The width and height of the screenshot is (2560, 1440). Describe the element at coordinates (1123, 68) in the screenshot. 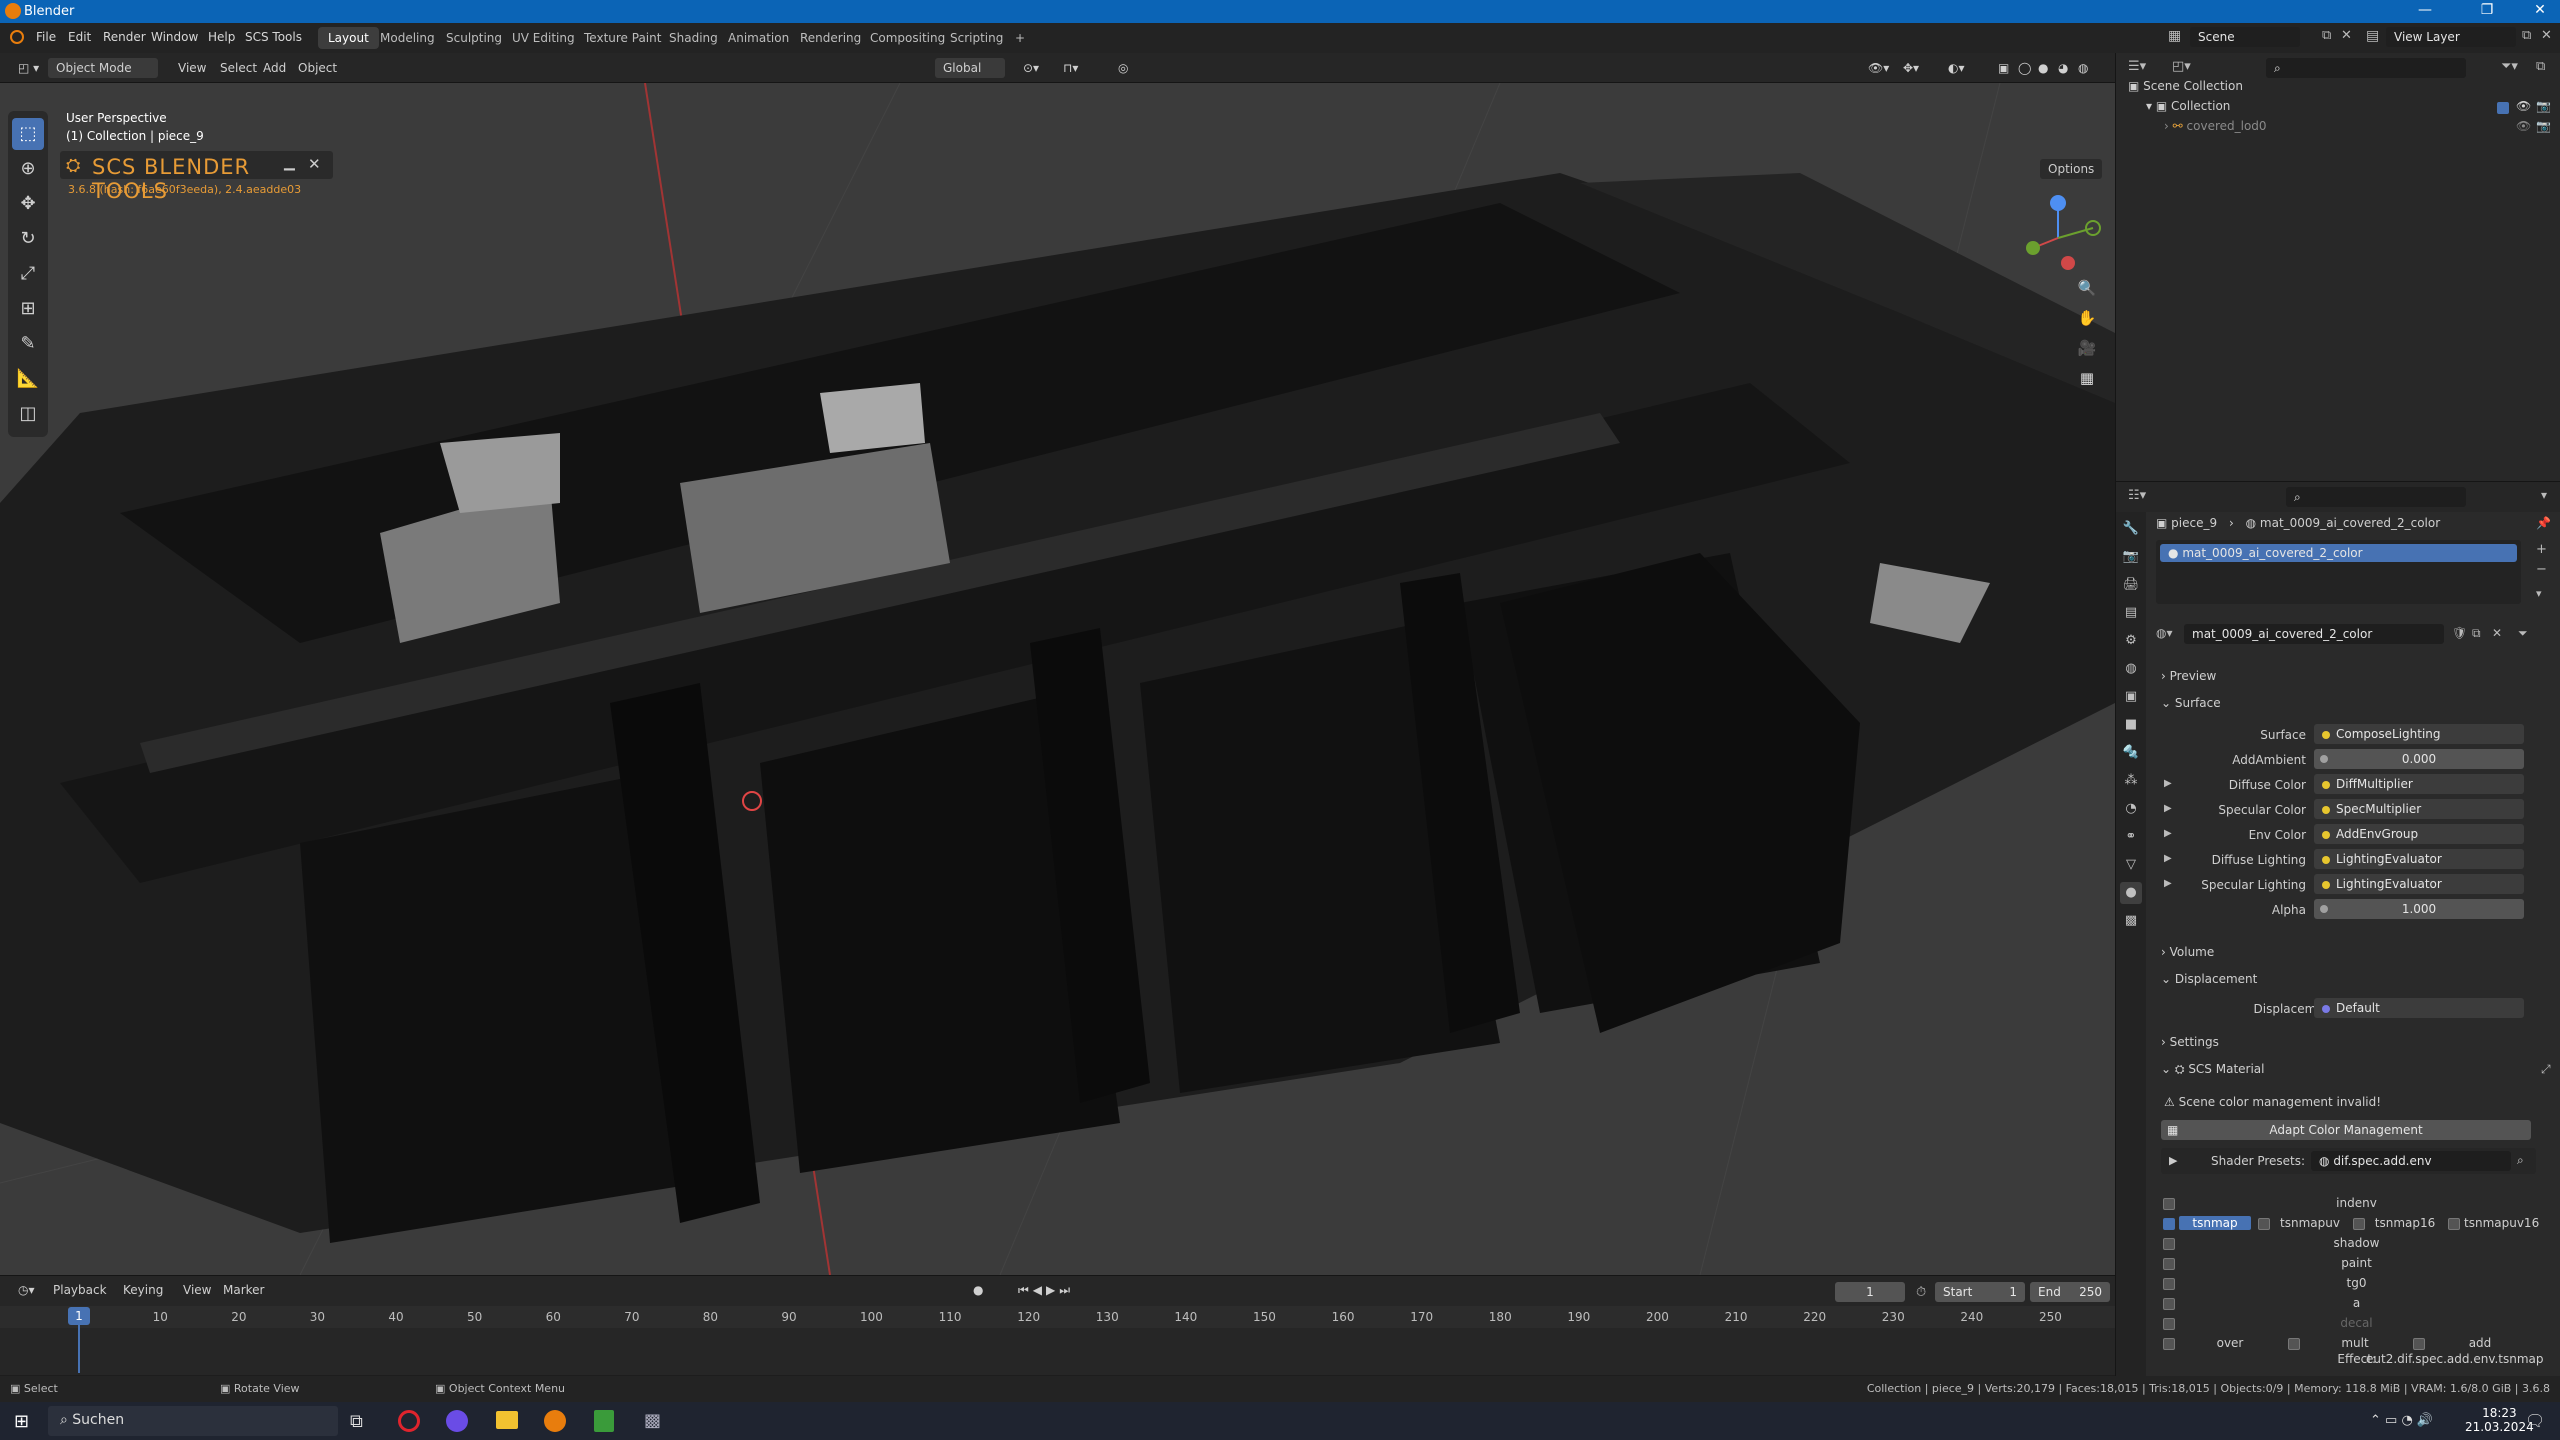

I see `proportional-edit-icon: ◎` at that location.